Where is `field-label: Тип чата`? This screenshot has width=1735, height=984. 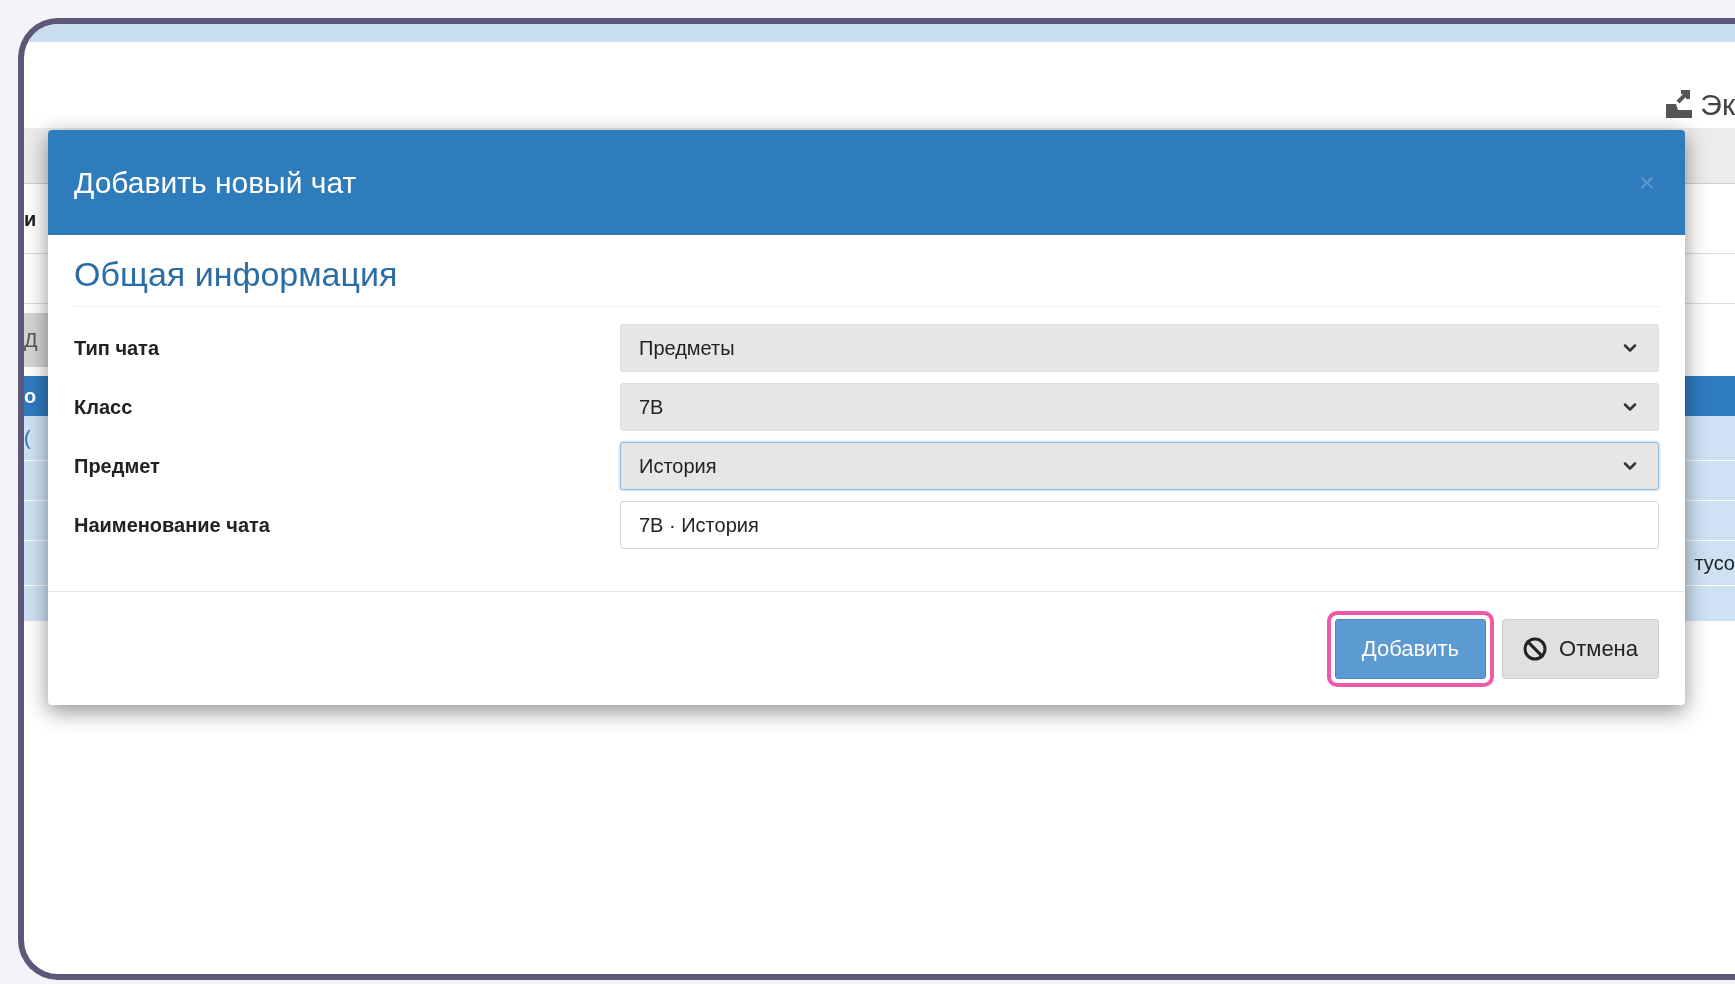 field-label: Тип чата is located at coordinates (117, 348).